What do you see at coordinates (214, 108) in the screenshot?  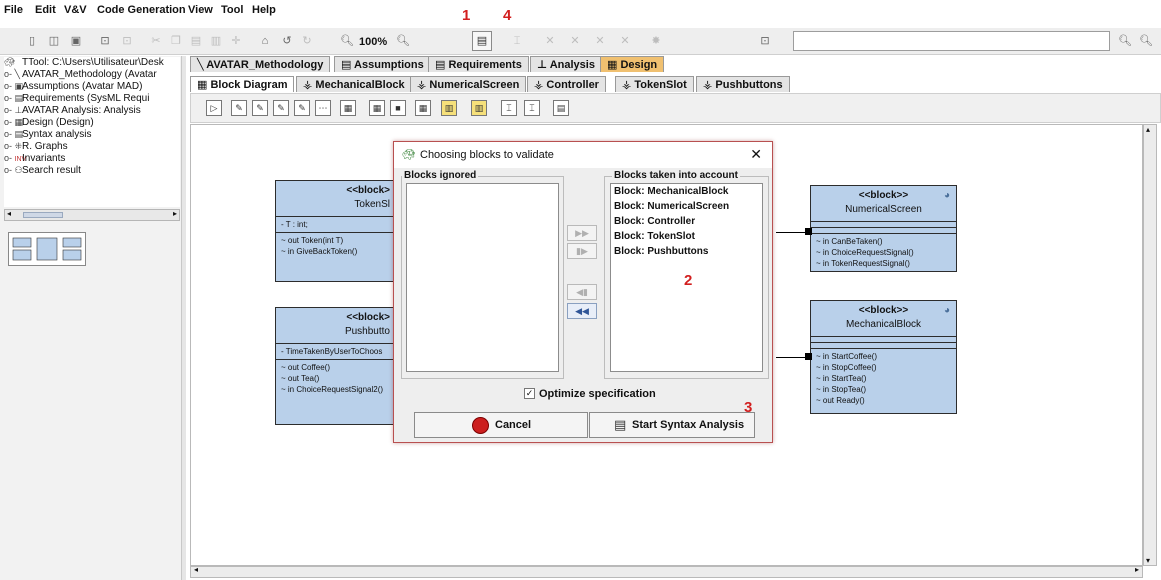 I see `select-pointer-icon: ▷` at bounding box center [214, 108].